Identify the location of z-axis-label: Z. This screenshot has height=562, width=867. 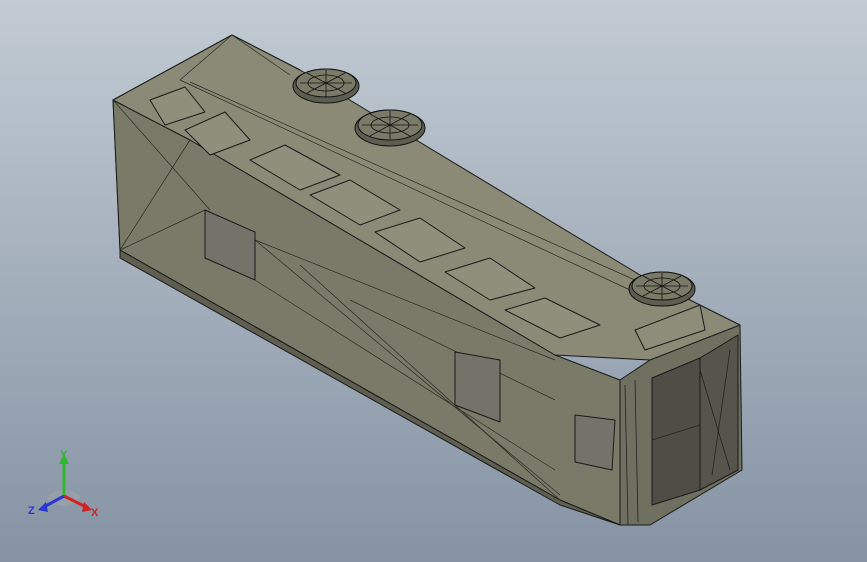
(31, 511).